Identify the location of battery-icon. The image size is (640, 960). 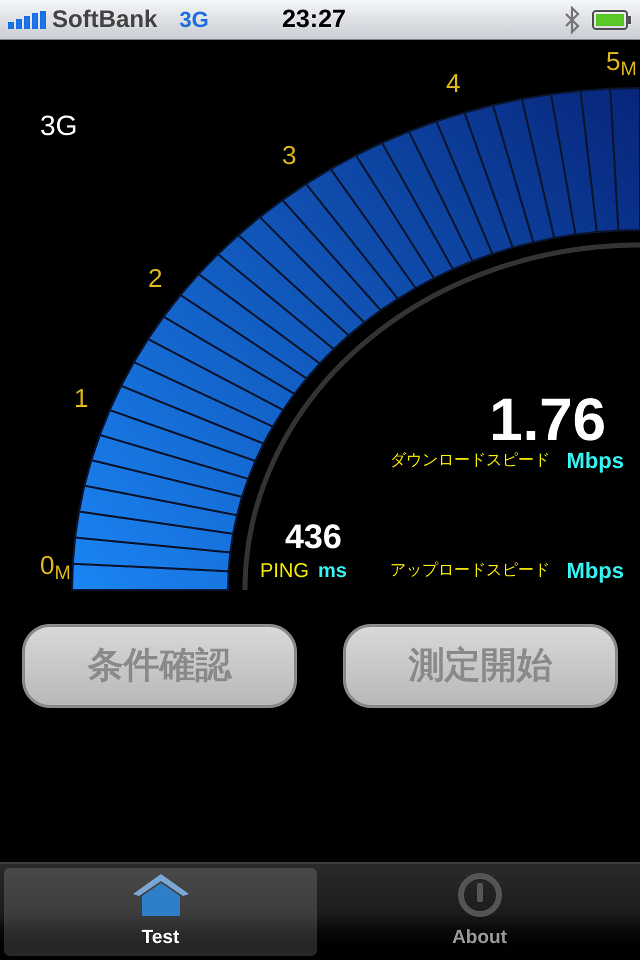
(612, 20).